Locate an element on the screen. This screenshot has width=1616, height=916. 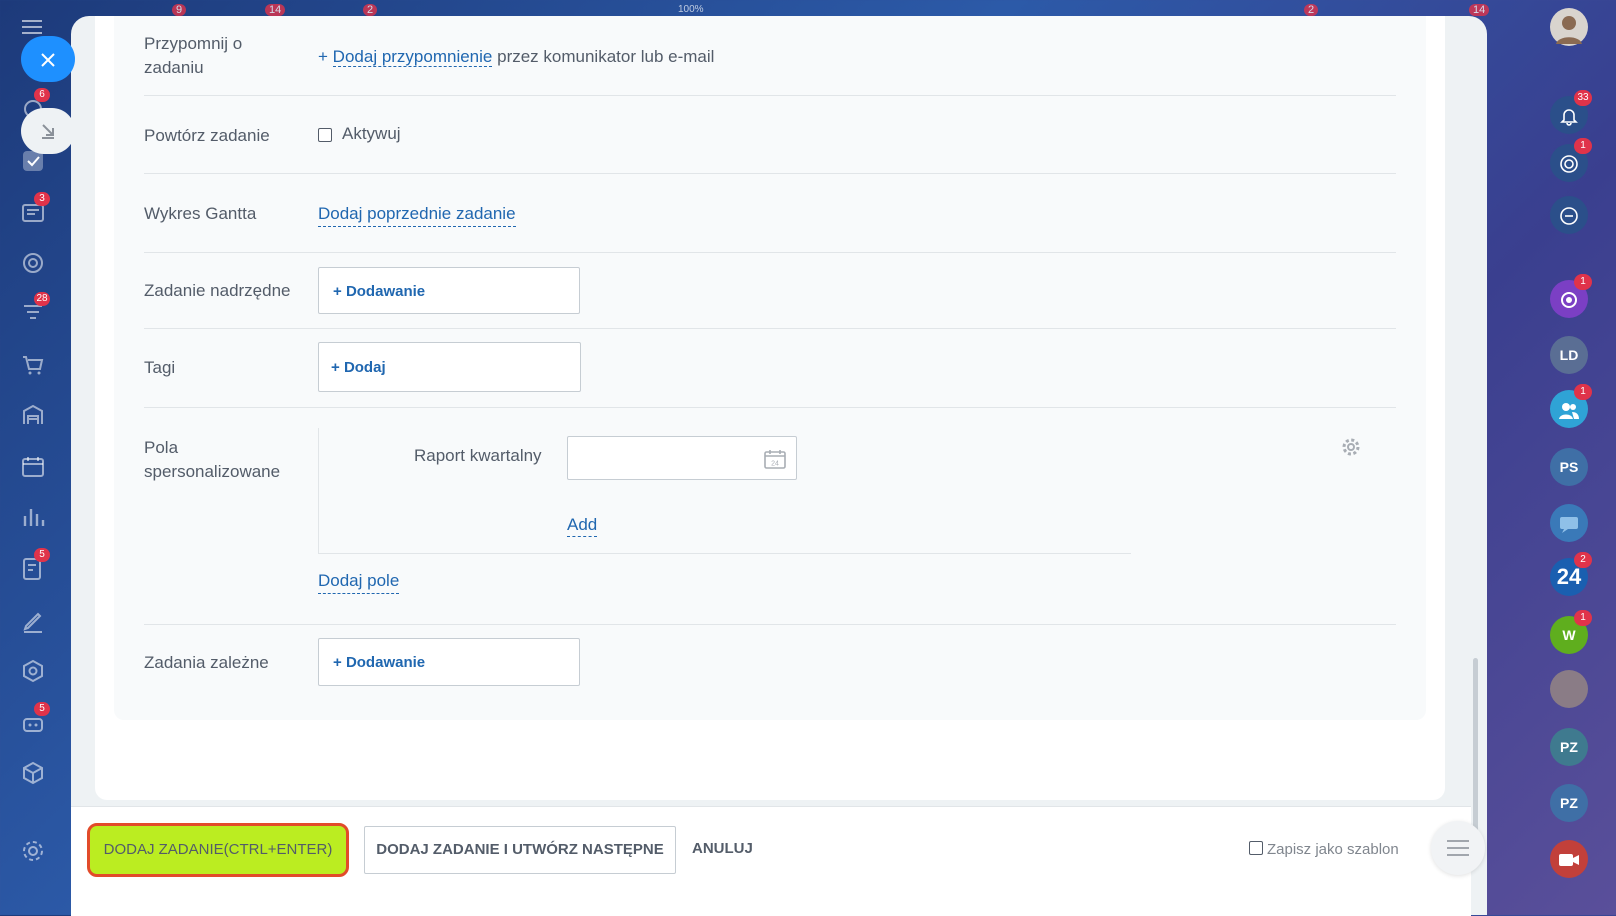
right-bar-user-pz-2: PZ is located at coordinates (1569, 803).